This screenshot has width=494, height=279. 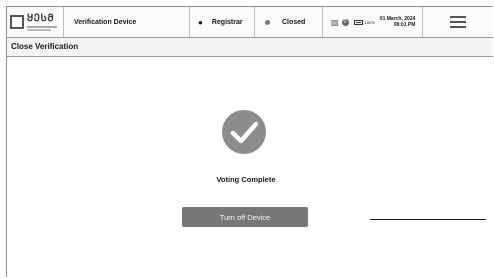 I want to click on voting-complete-message: Voting Complete, so click(x=246, y=179).